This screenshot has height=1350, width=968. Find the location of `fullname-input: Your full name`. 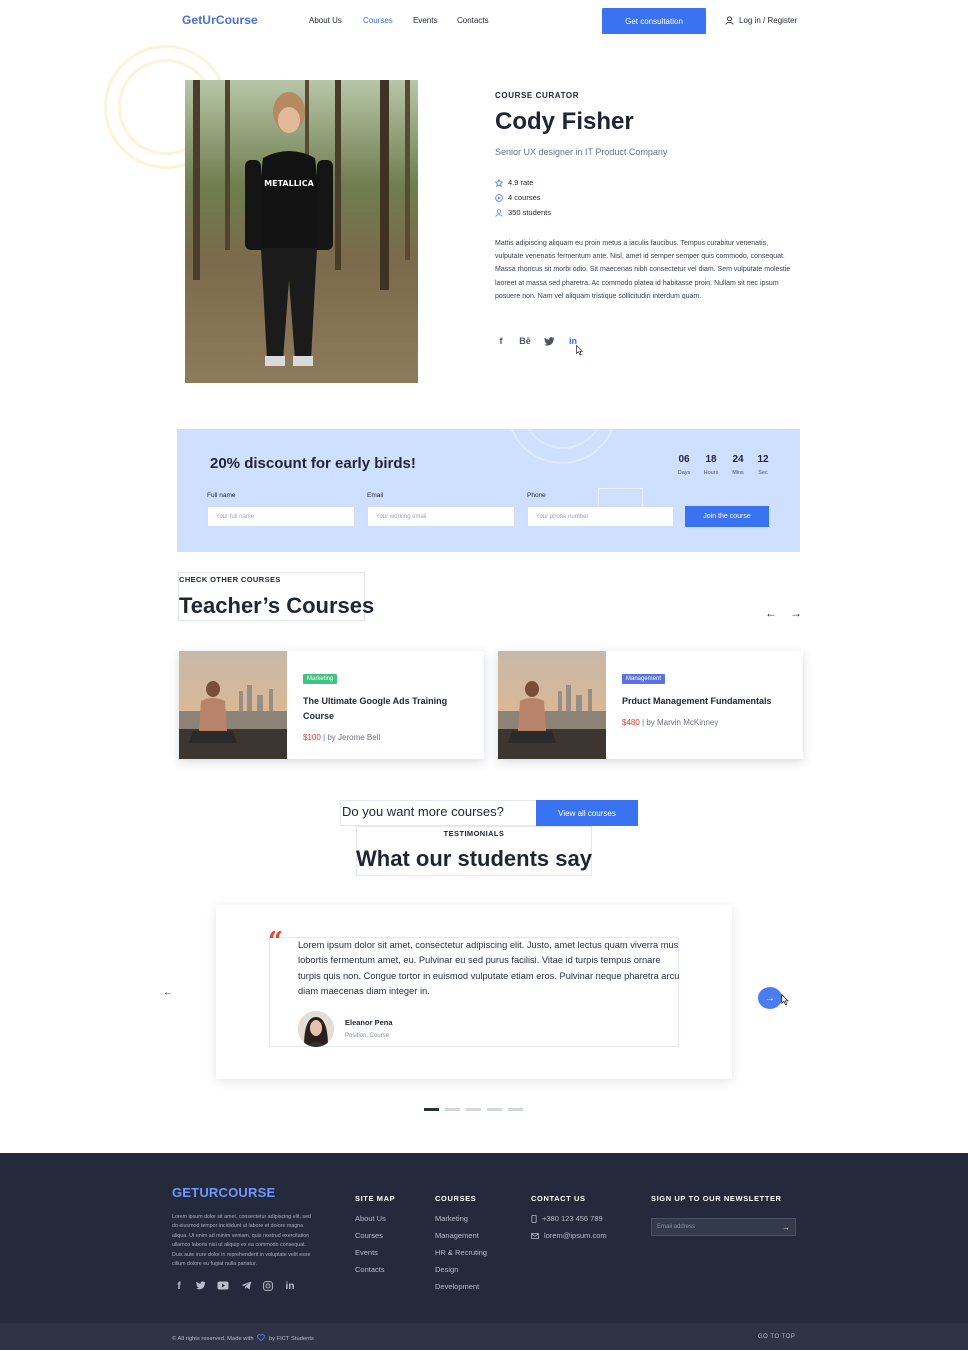

fullname-input: Your full name is located at coordinates (281, 516).